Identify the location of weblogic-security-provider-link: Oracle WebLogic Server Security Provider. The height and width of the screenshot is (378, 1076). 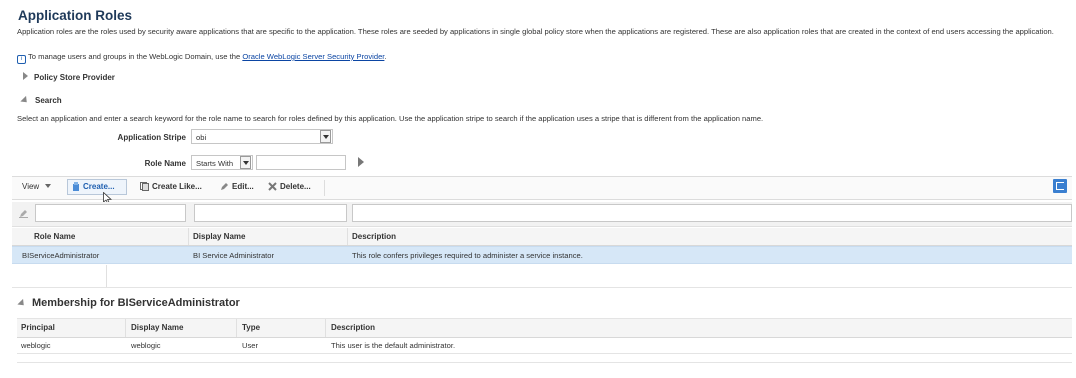
(313, 56).